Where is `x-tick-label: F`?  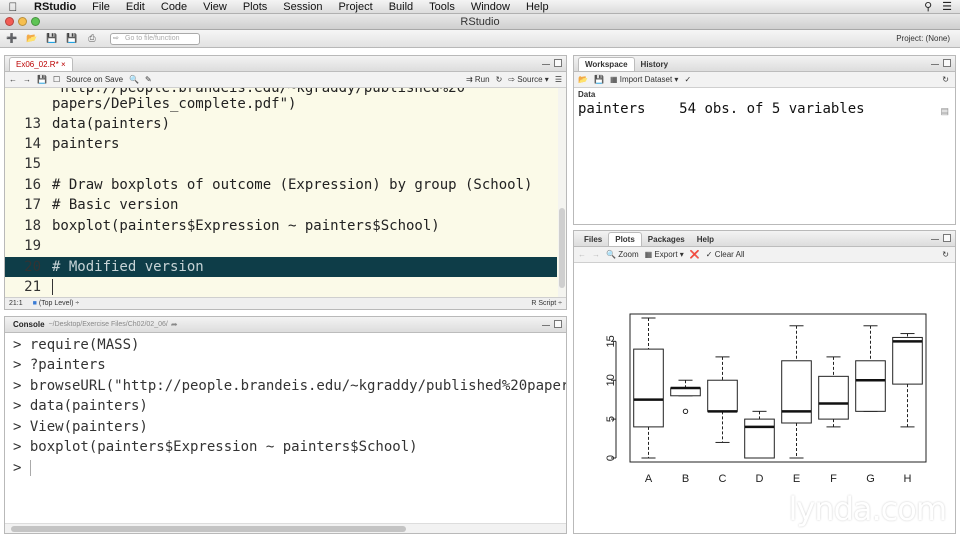 x-tick-label: F is located at coordinates (833, 479).